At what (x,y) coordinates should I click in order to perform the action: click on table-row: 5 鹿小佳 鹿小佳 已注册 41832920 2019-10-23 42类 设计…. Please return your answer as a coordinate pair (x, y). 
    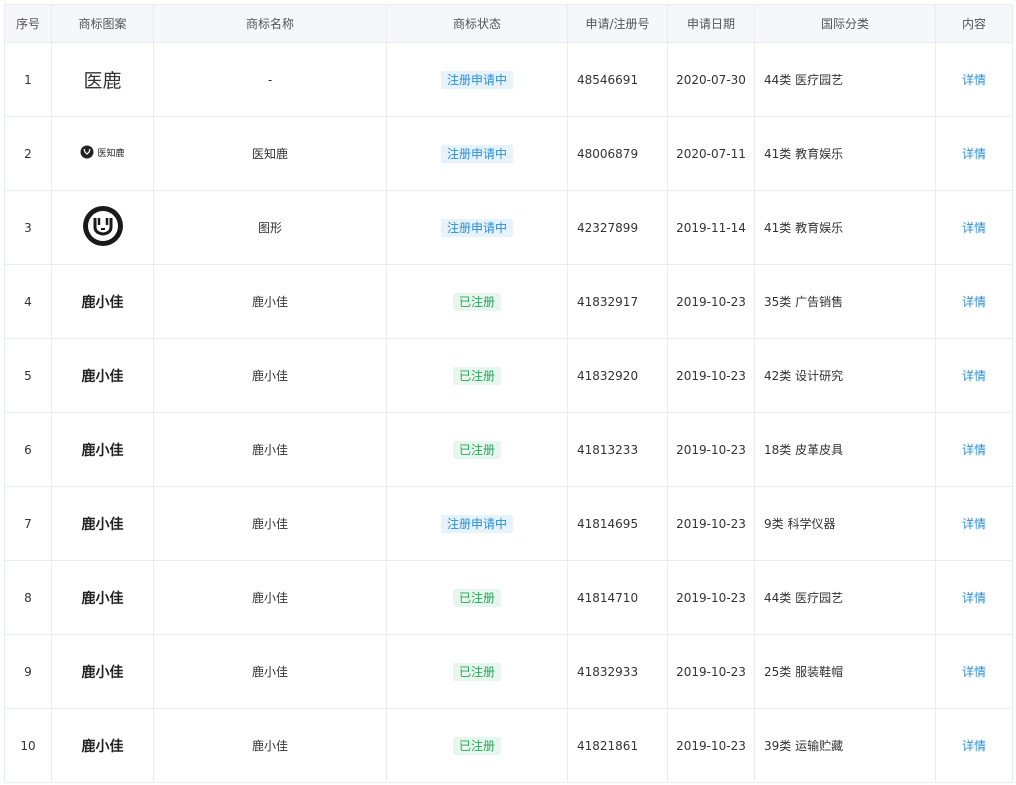
    Looking at the image, I should click on (508, 375).